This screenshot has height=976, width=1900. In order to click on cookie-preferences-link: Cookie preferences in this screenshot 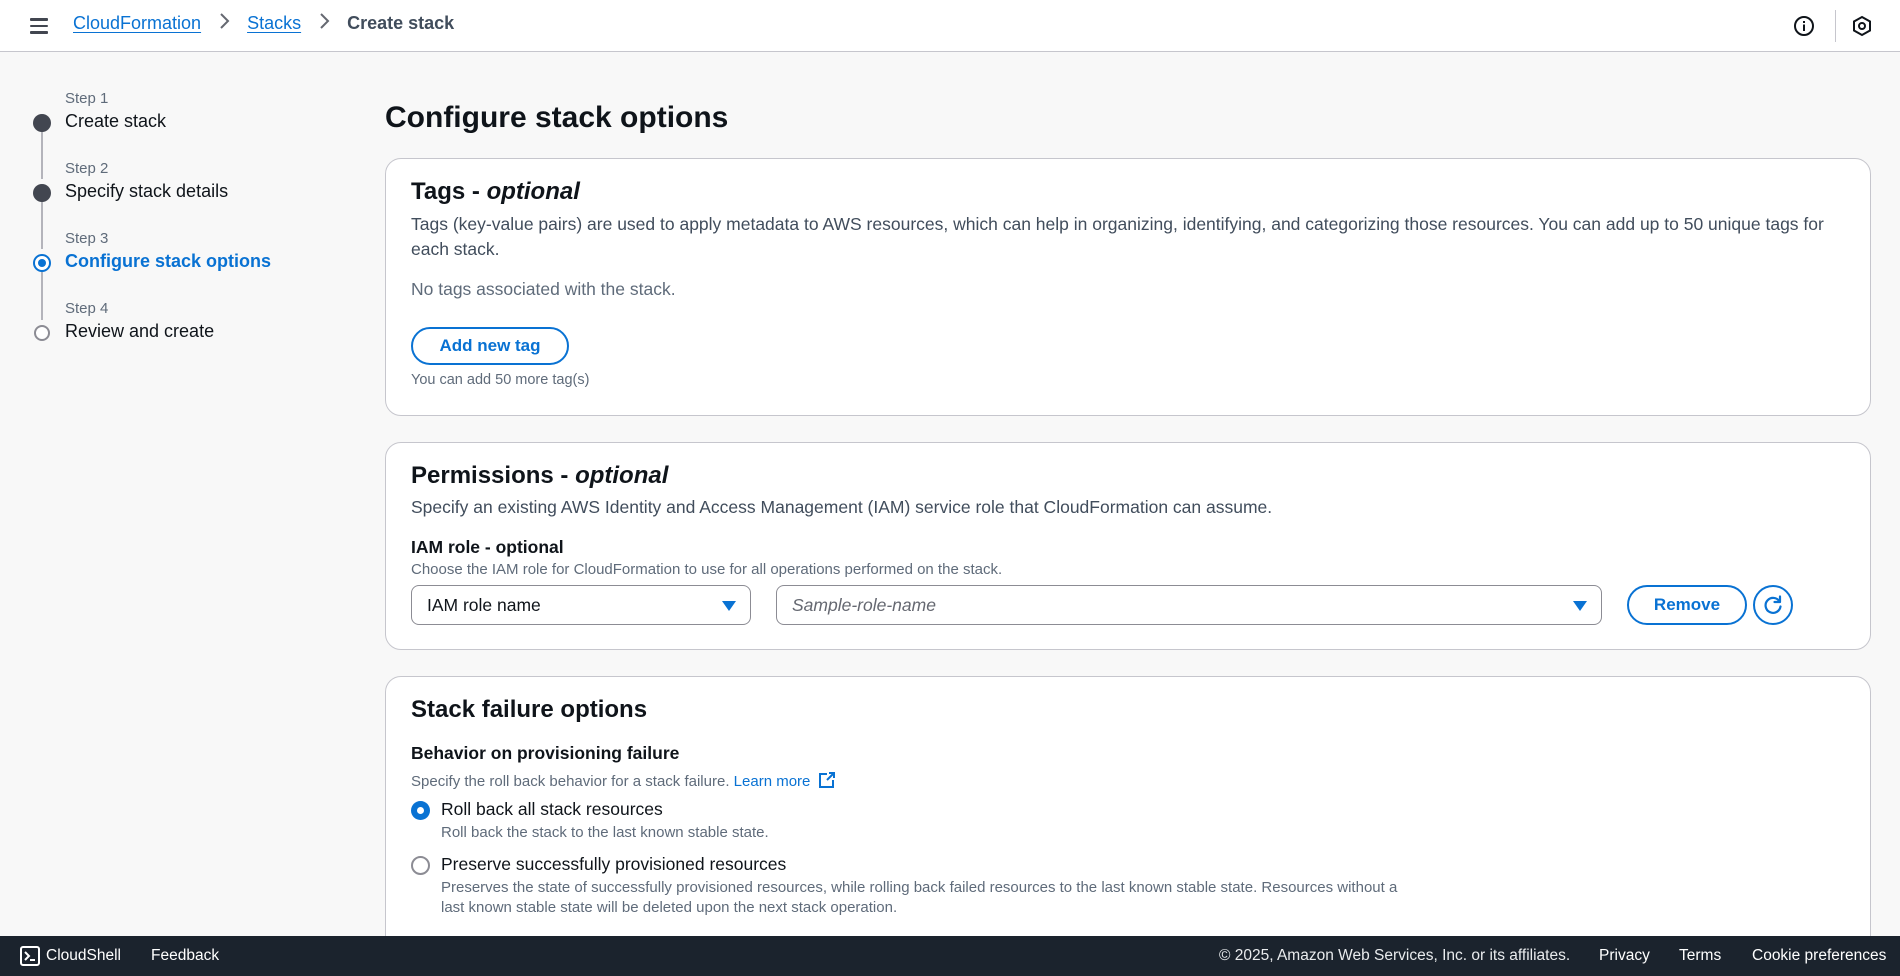, I will do `click(1819, 956)`.